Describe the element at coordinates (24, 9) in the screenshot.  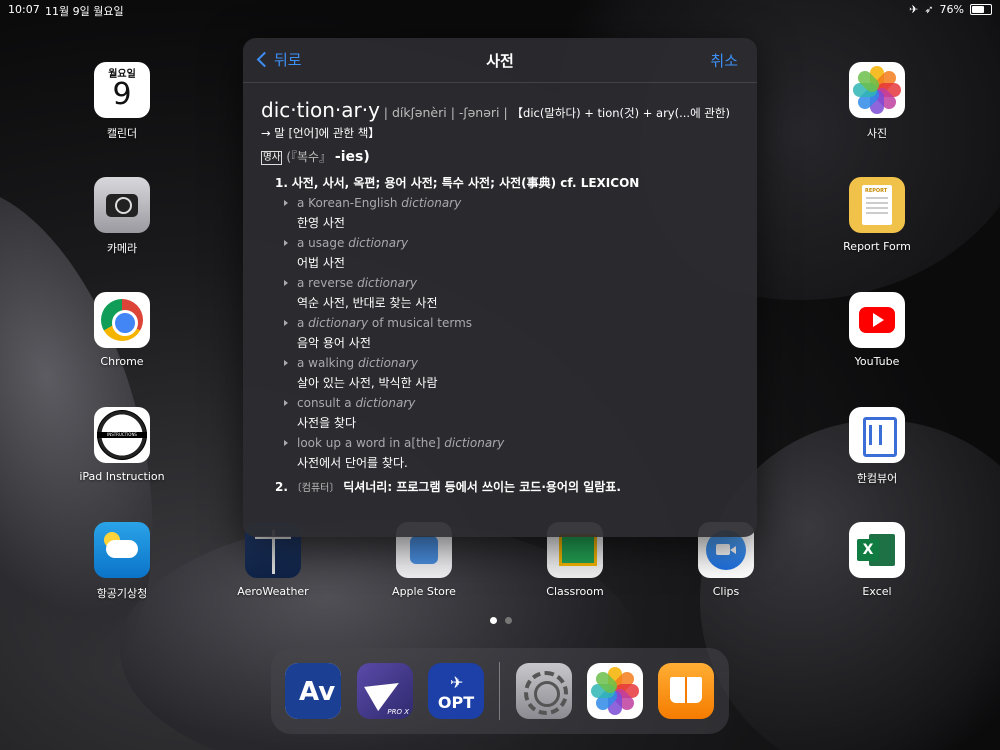
I see `status-time: 10:07` at that location.